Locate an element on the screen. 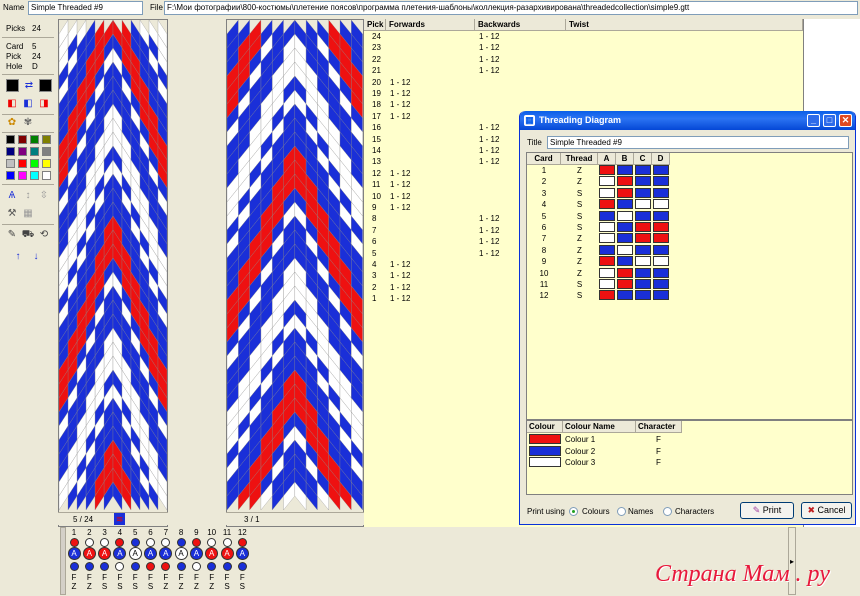  maximize-icon: □ is located at coordinates (829, 120).